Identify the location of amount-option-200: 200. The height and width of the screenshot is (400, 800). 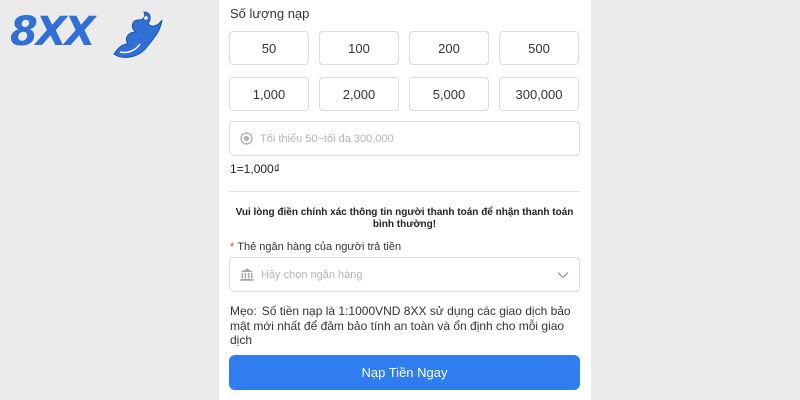
(449, 48).